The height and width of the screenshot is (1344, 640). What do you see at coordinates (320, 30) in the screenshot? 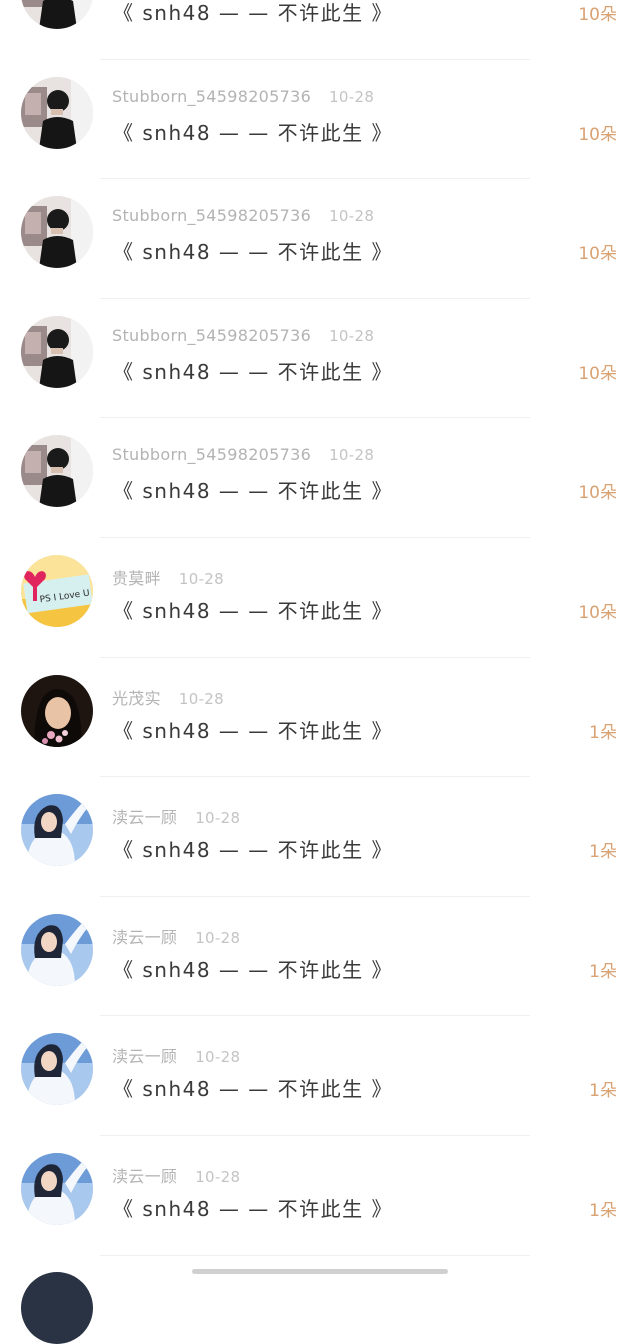
I see `list-item: 《 snh48 — — 不许此生 》 10朵` at bounding box center [320, 30].